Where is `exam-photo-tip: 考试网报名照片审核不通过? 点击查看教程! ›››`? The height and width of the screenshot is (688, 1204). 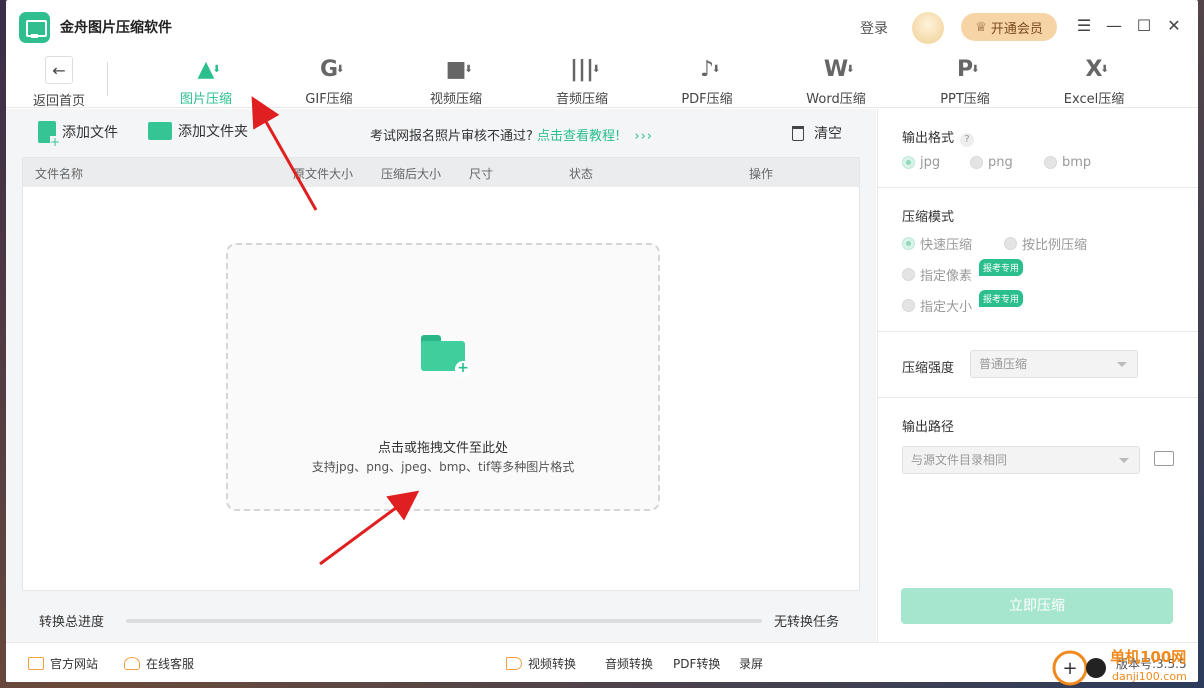
exam-photo-tip: 考试网报名照片审核不通过? 点击查看教程! ››› is located at coordinates (511, 134).